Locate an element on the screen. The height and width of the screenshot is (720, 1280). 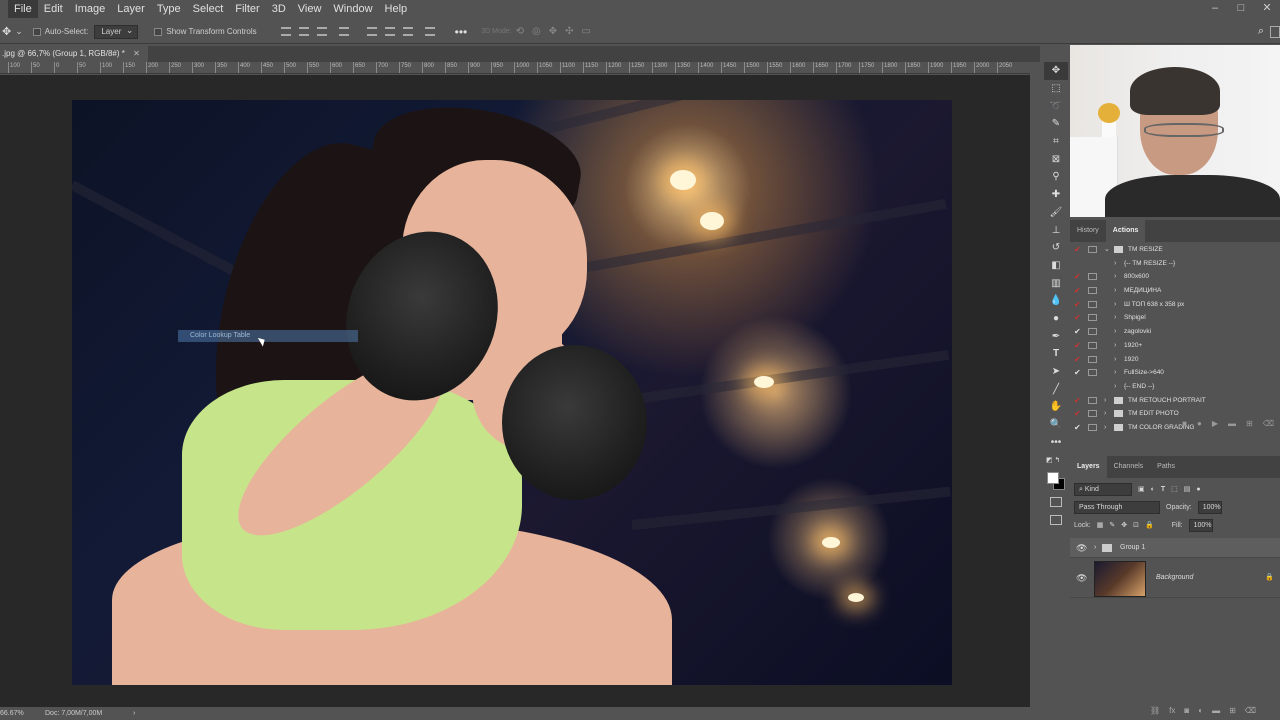
history-brush-tool-icon: ↺ is located at coordinates (1056, 248).